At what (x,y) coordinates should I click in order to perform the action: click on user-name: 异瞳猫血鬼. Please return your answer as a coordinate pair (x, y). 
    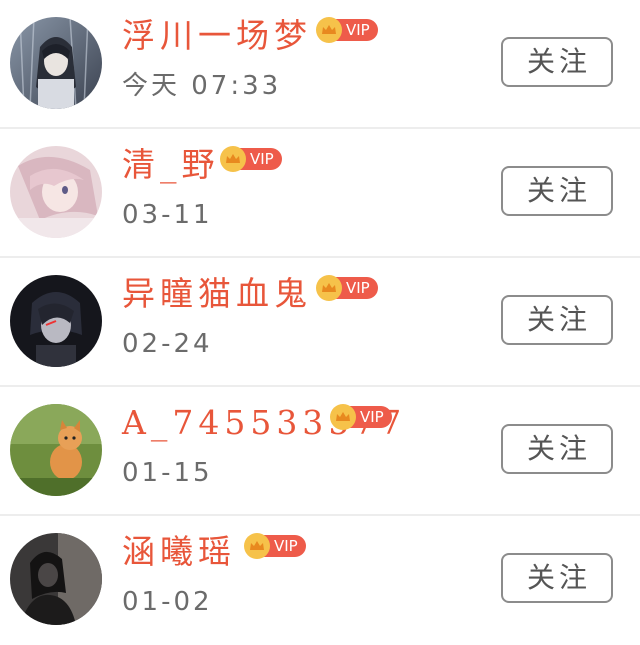
    Looking at the image, I should click on (217, 294).